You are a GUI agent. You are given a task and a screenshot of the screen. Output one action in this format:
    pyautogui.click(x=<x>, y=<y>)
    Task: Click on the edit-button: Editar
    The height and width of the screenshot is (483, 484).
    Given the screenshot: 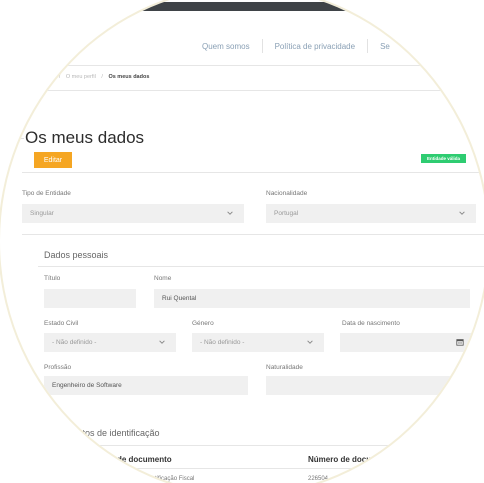 What is the action you would take?
    pyautogui.click(x=53, y=160)
    